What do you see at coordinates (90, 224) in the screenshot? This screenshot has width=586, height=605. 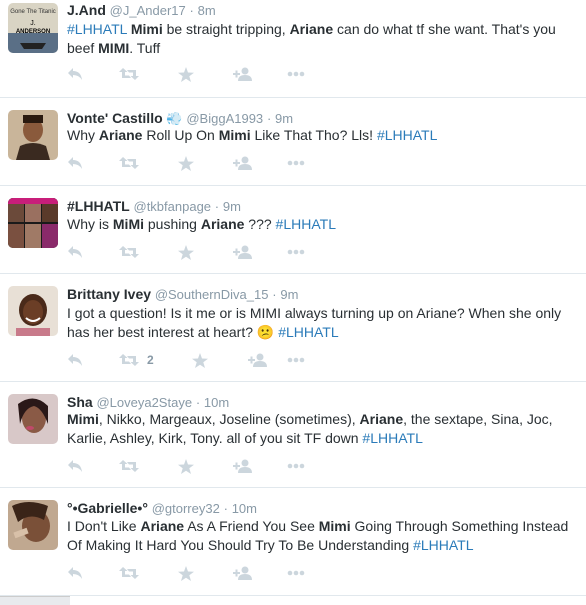 I see `tweet-text-segment: Why is` at bounding box center [90, 224].